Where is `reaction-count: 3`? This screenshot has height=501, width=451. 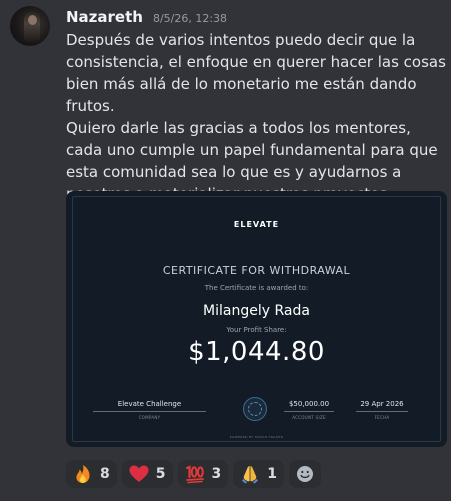 reaction-count: 3 is located at coordinates (216, 474).